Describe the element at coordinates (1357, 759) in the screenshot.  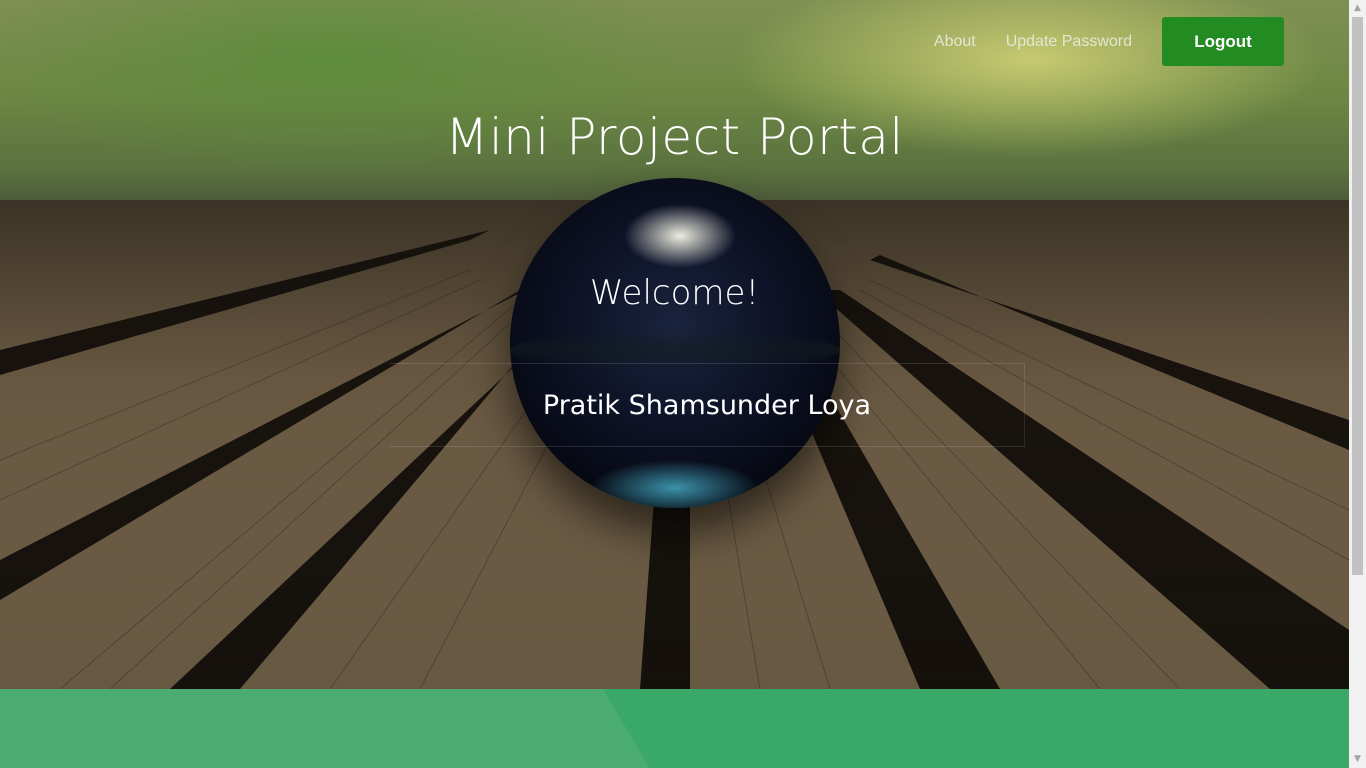
I see `triangle-down-icon: ▼` at that location.